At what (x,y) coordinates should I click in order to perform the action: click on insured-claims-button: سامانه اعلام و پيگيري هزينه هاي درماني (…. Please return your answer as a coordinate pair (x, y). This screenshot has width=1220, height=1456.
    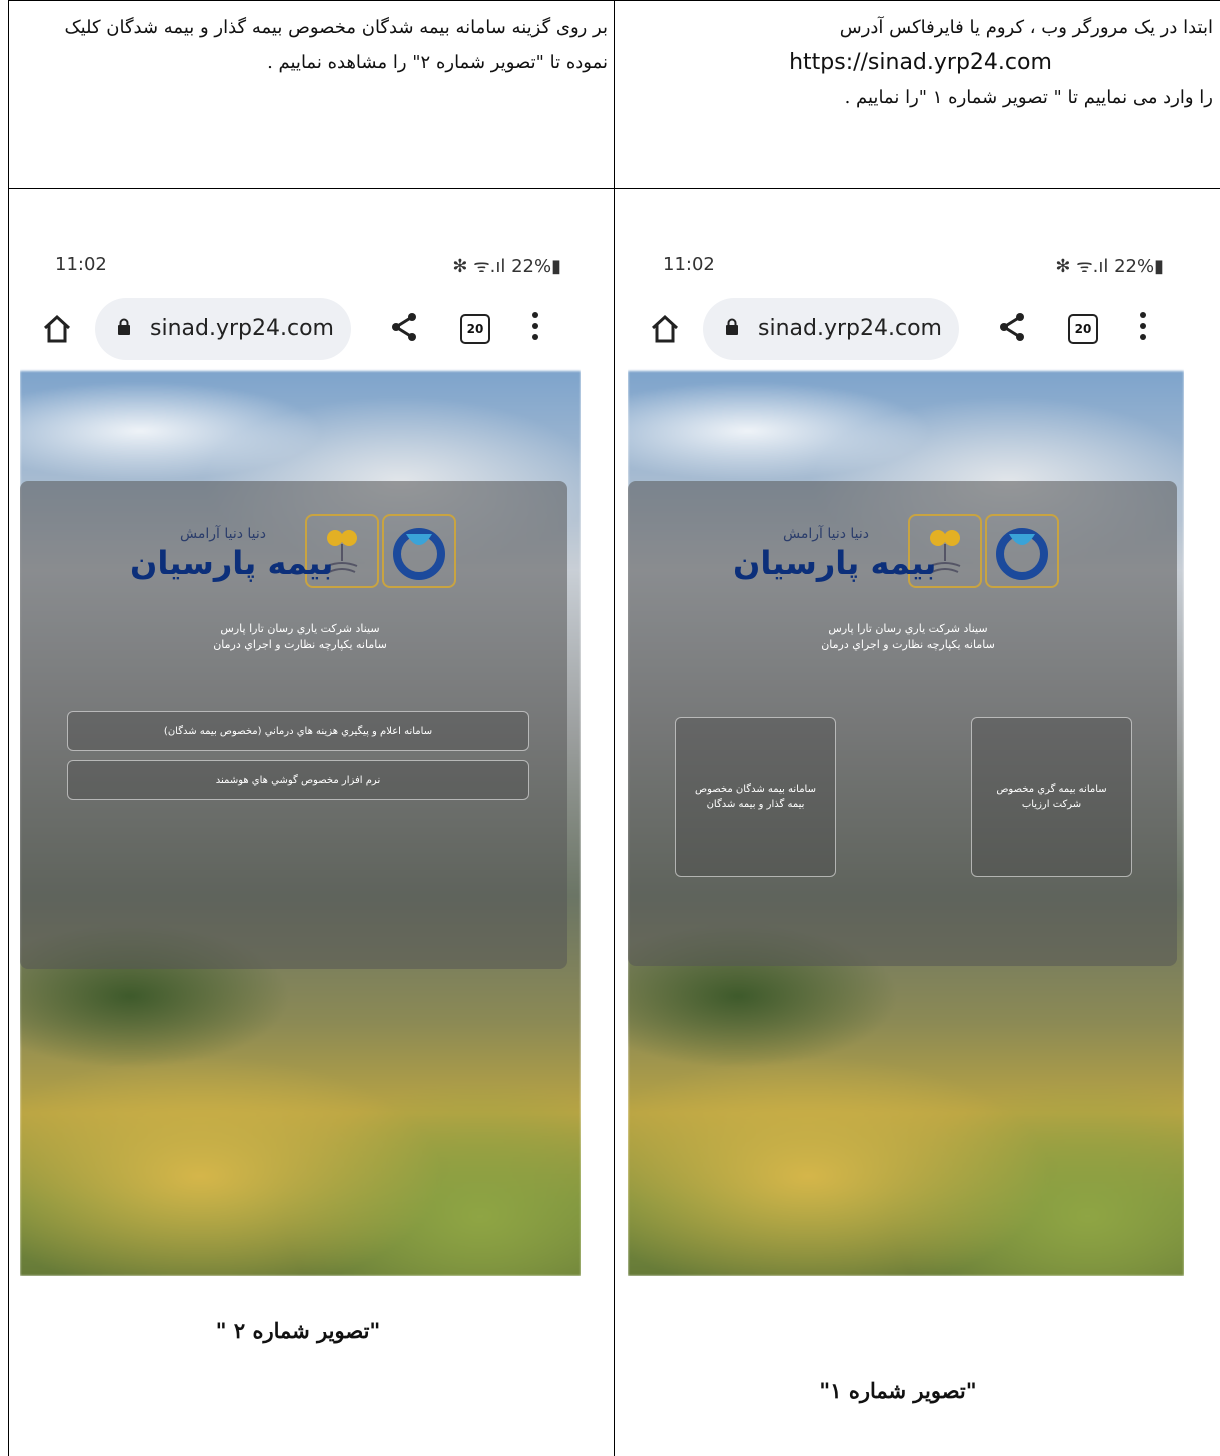
    Looking at the image, I should click on (298, 731).